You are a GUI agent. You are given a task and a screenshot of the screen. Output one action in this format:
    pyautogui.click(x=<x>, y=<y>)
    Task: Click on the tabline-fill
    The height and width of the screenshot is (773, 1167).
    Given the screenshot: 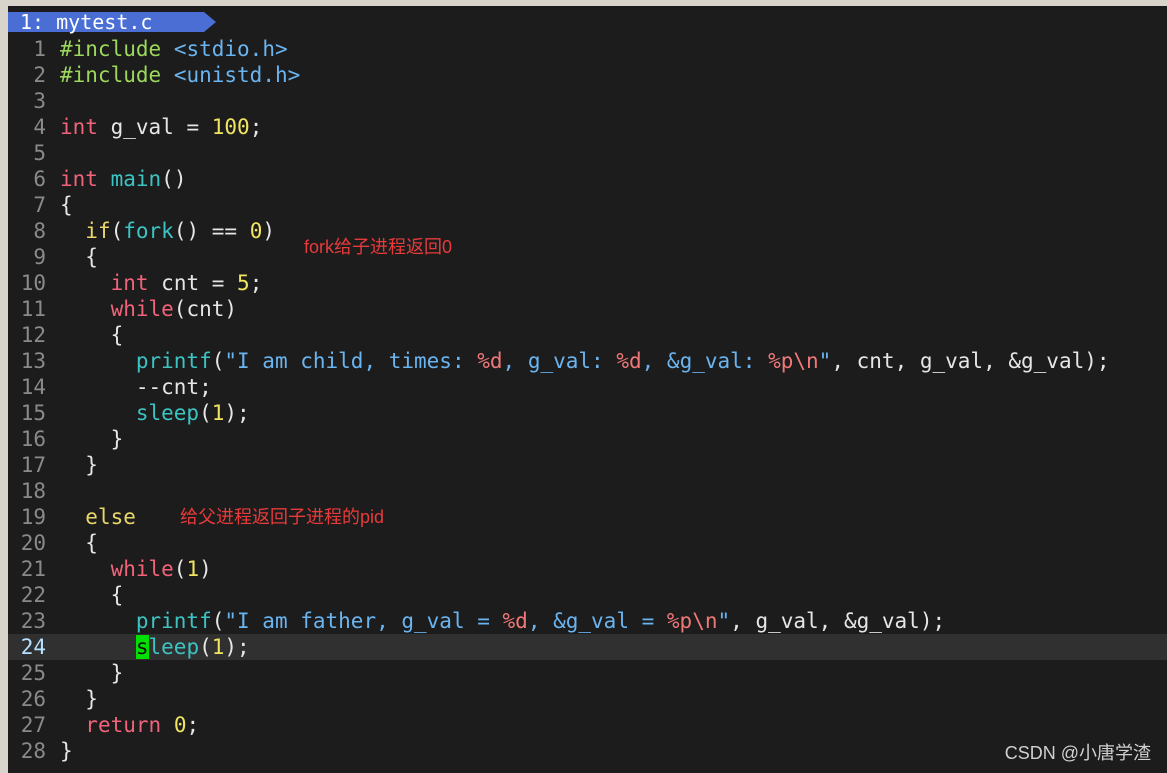 What is the action you would take?
    pyautogui.click(x=692, y=22)
    